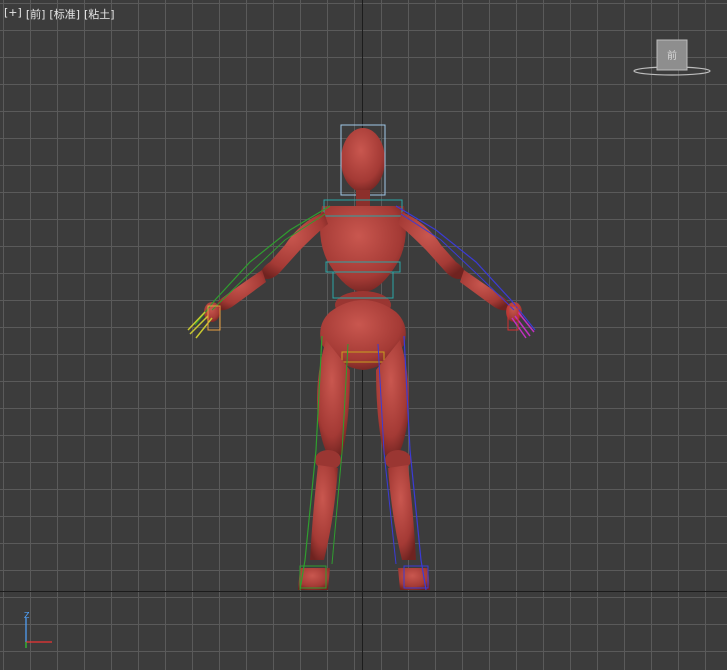 The width and height of the screenshot is (727, 670). Describe the element at coordinates (27, 616) in the screenshot. I see `gizmo-z-label: Z` at that location.